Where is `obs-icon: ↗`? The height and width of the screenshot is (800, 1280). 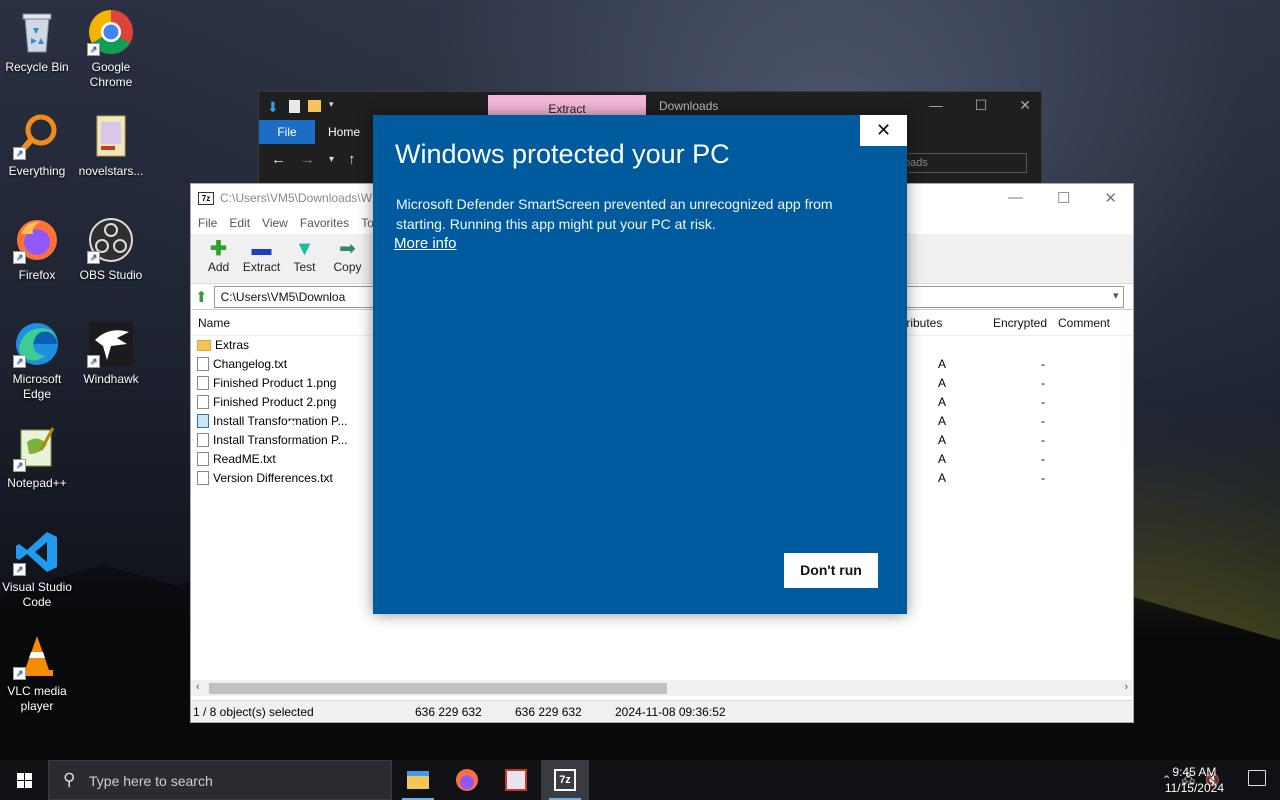 obs-icon: ↗ is located at coordinates (111, 240).